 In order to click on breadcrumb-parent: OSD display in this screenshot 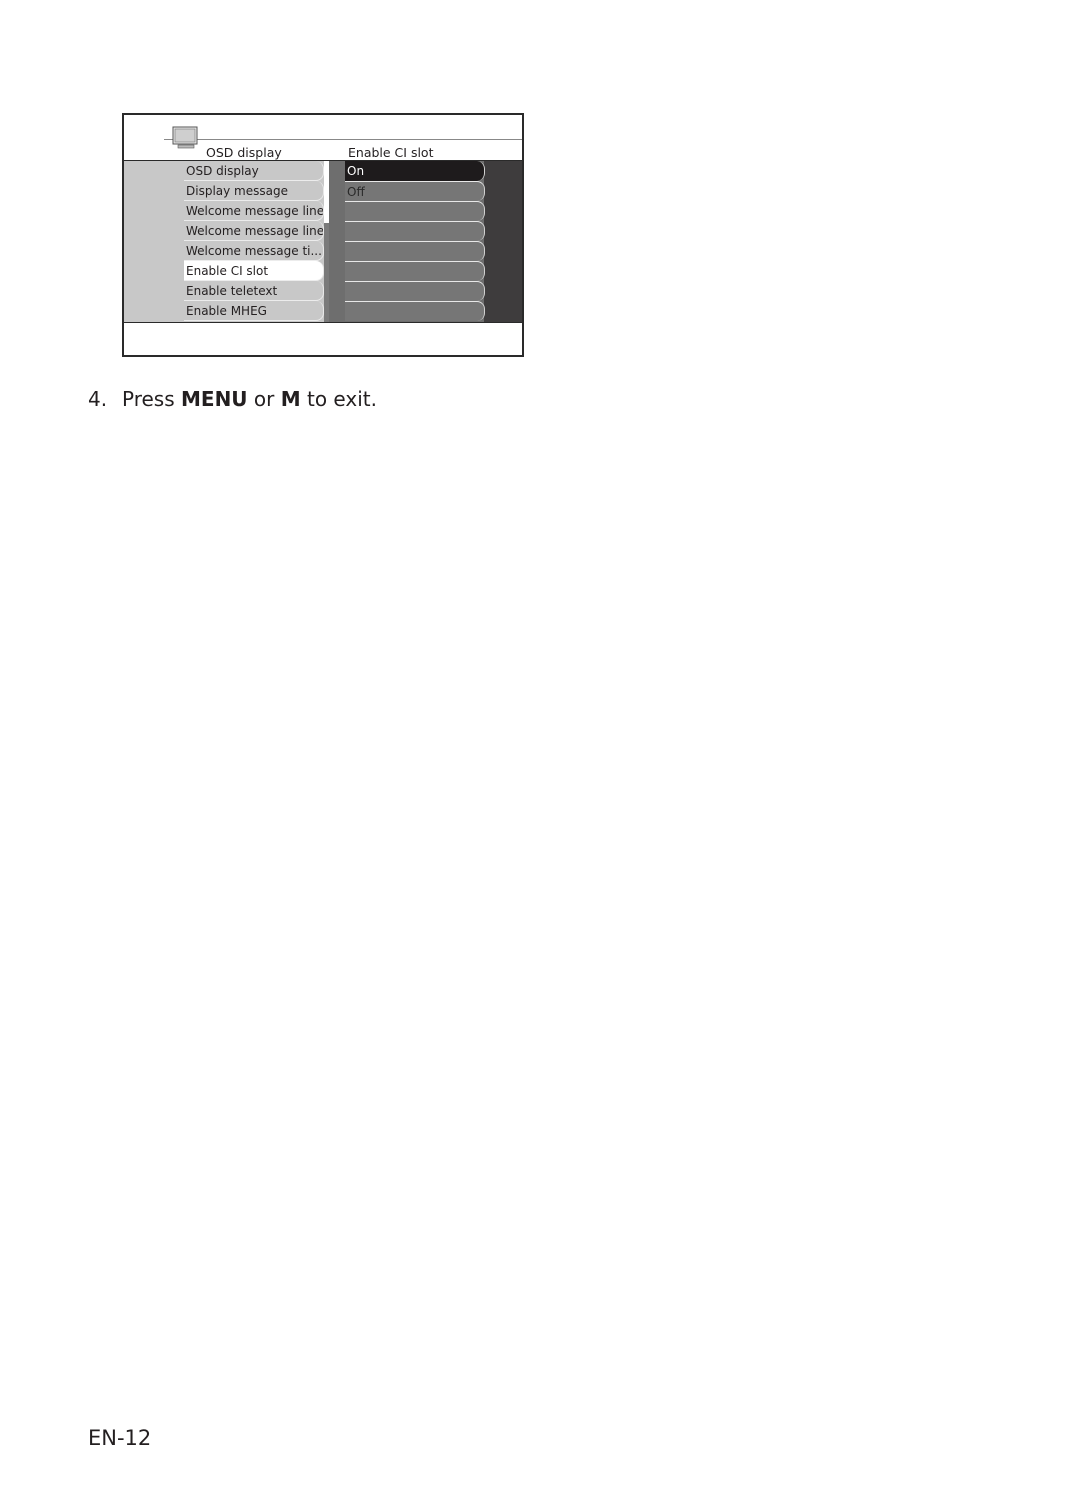, I will do `click(244, 152)`.